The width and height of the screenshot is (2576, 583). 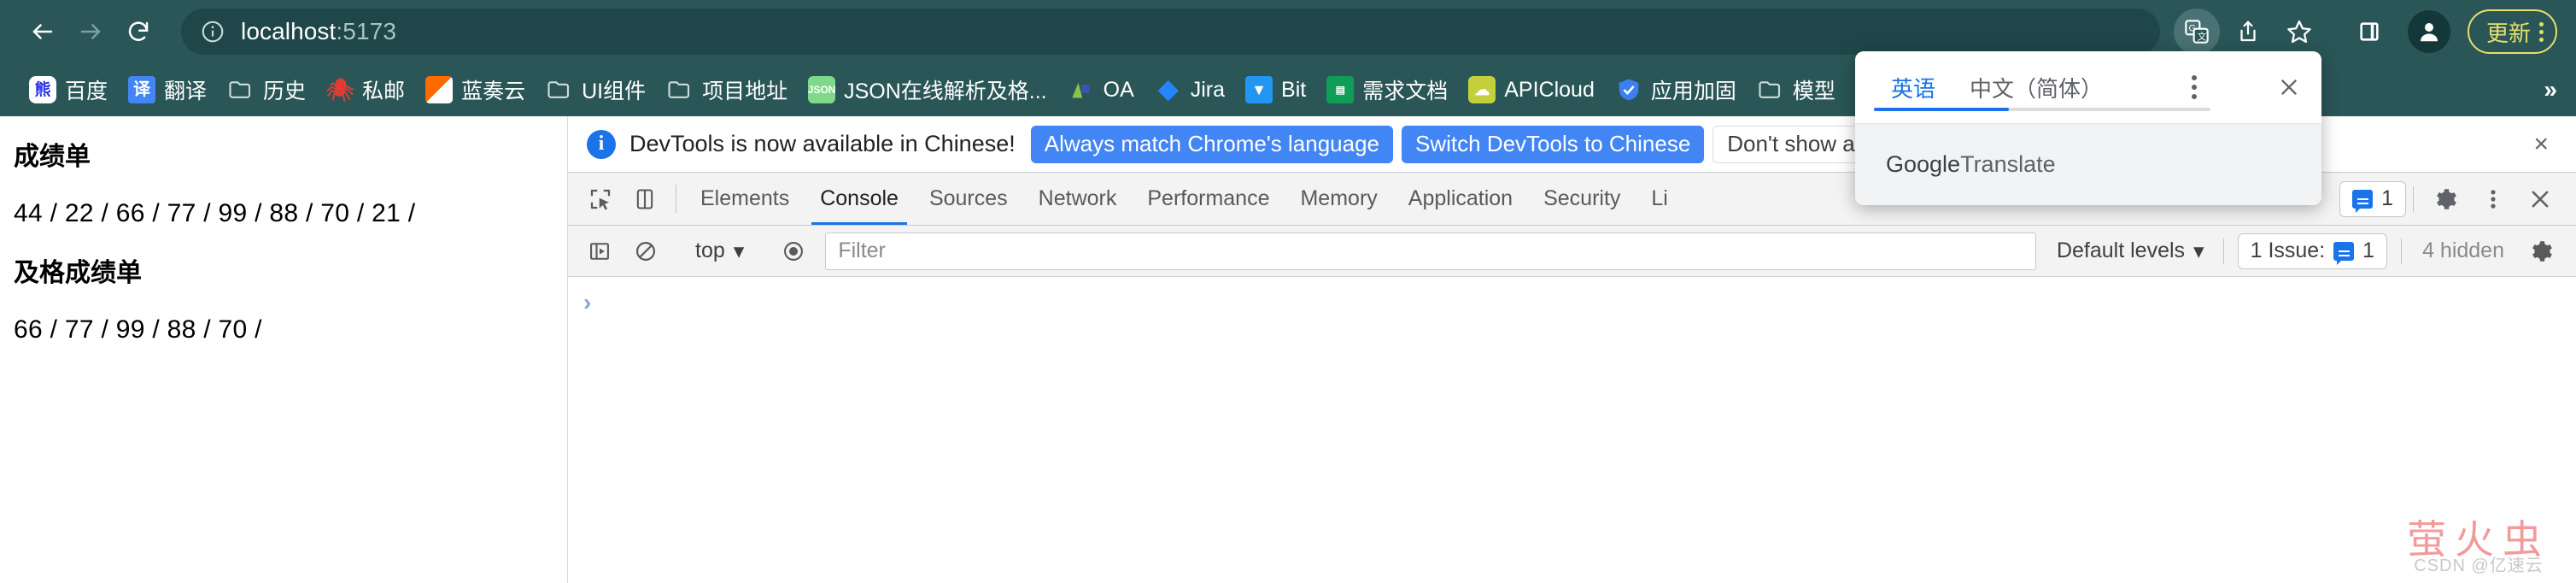 I want to click on tab-lighthouse: Li, so click(x=1659, y=199).